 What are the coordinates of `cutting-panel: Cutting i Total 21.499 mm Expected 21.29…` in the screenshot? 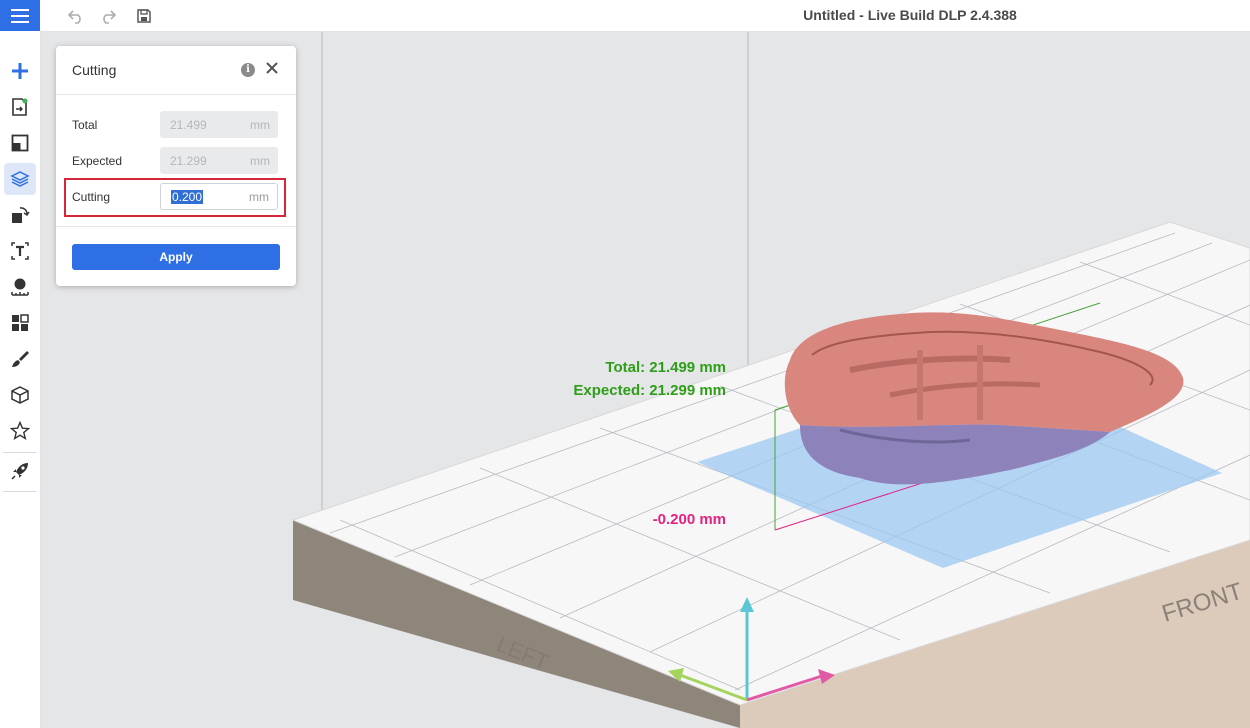 It's located at (176, 166).